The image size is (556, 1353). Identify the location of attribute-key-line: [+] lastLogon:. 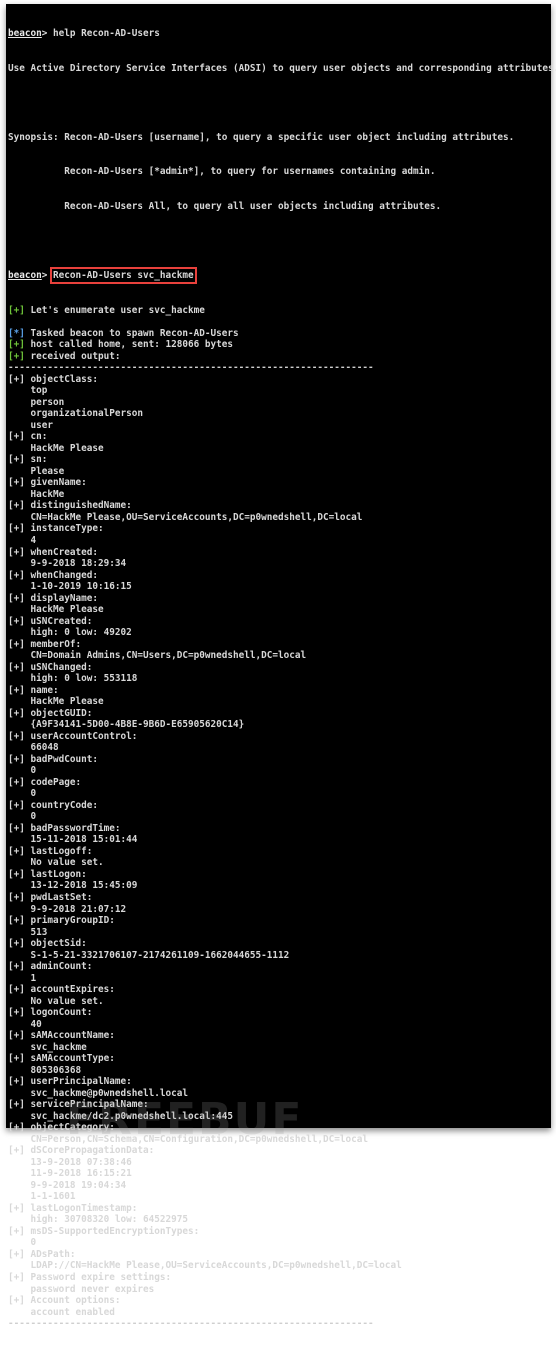
(282, 875).